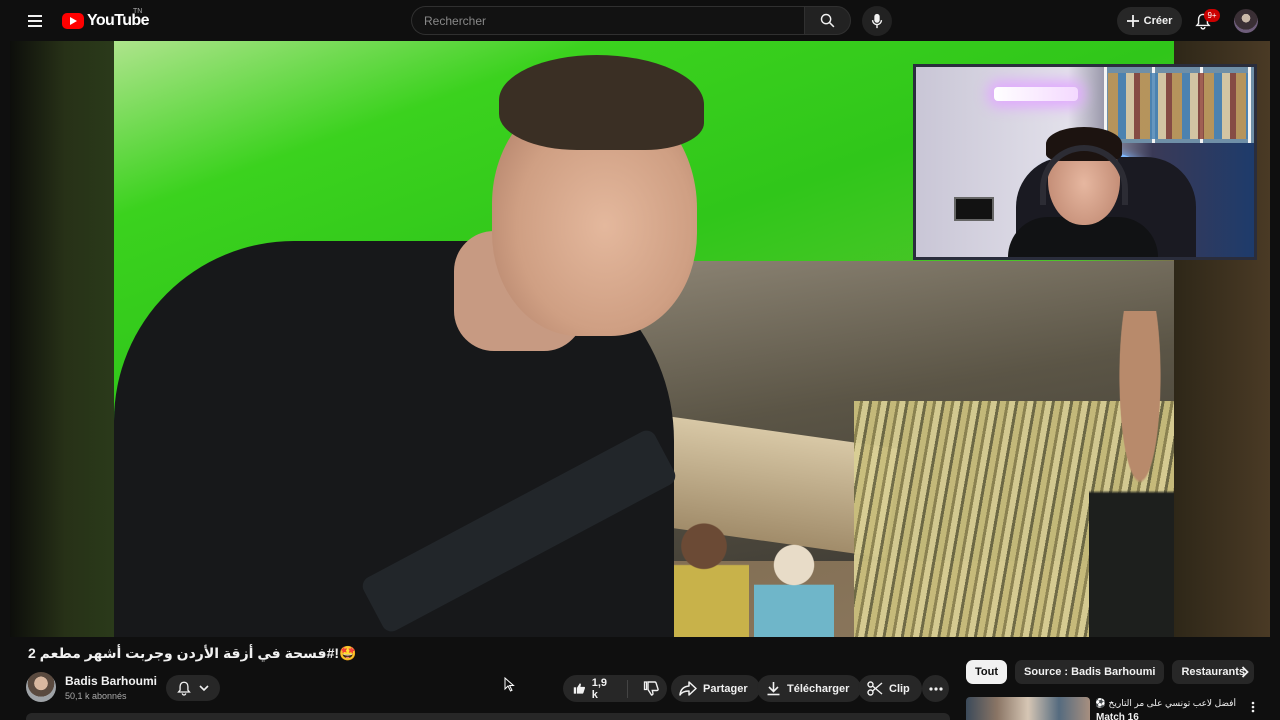 The height and width of the screenshot is (720, 1280). I want to click on chips-next-button, so click(1245, 672).